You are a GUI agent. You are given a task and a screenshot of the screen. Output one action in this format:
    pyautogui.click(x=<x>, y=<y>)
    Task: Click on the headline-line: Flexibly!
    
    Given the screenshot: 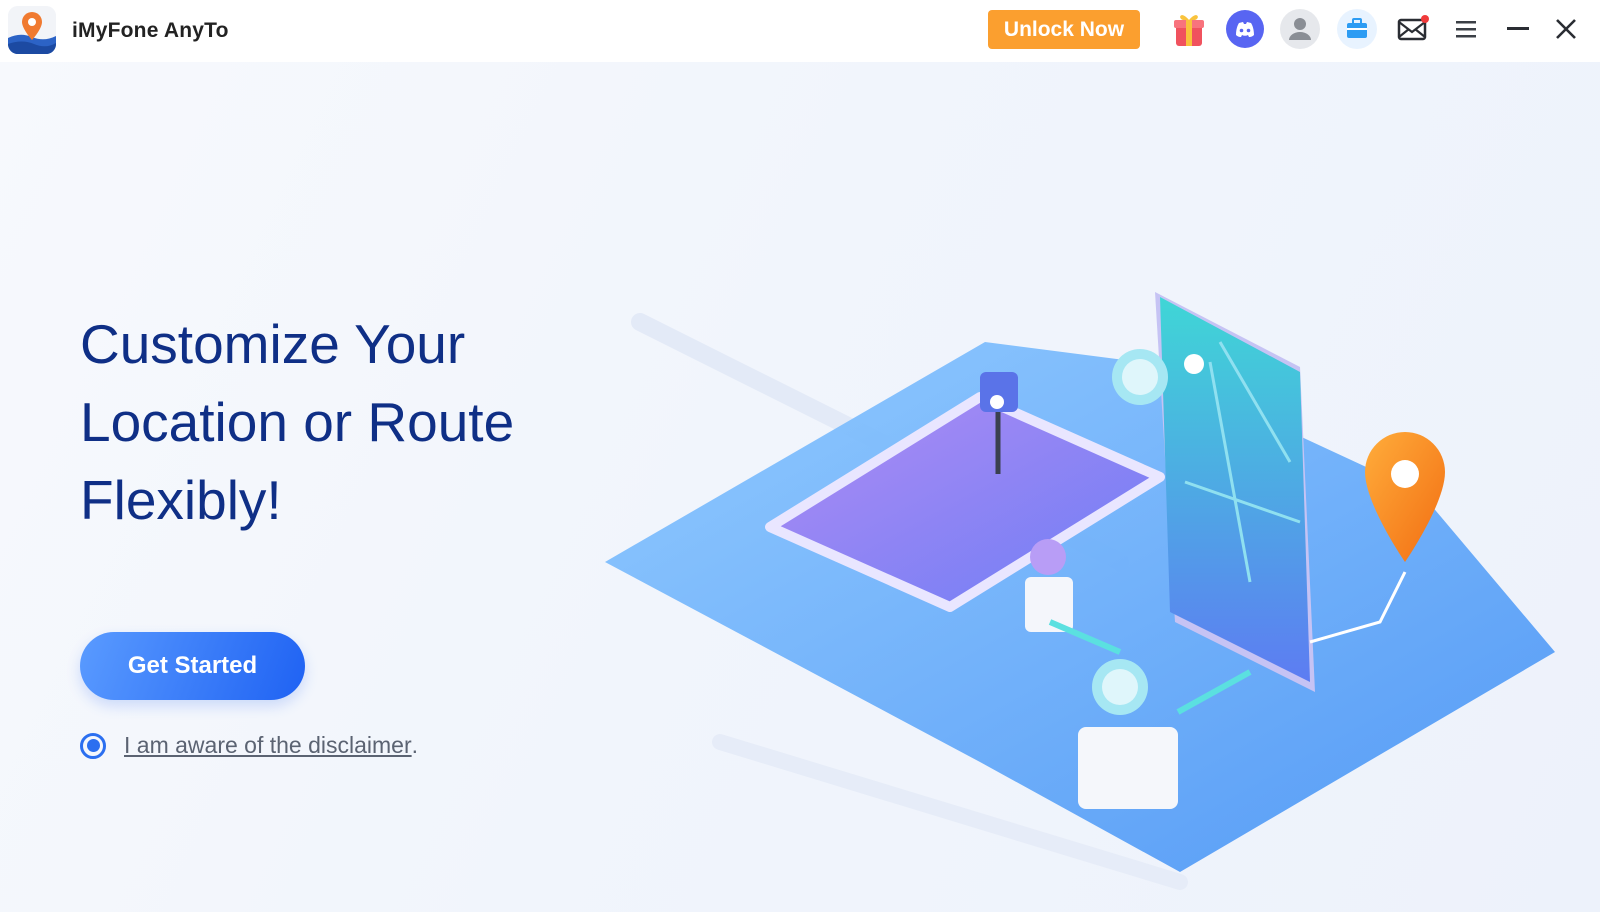 What is the action you would take?
    pyautogui.click(x=181, y=500)
    